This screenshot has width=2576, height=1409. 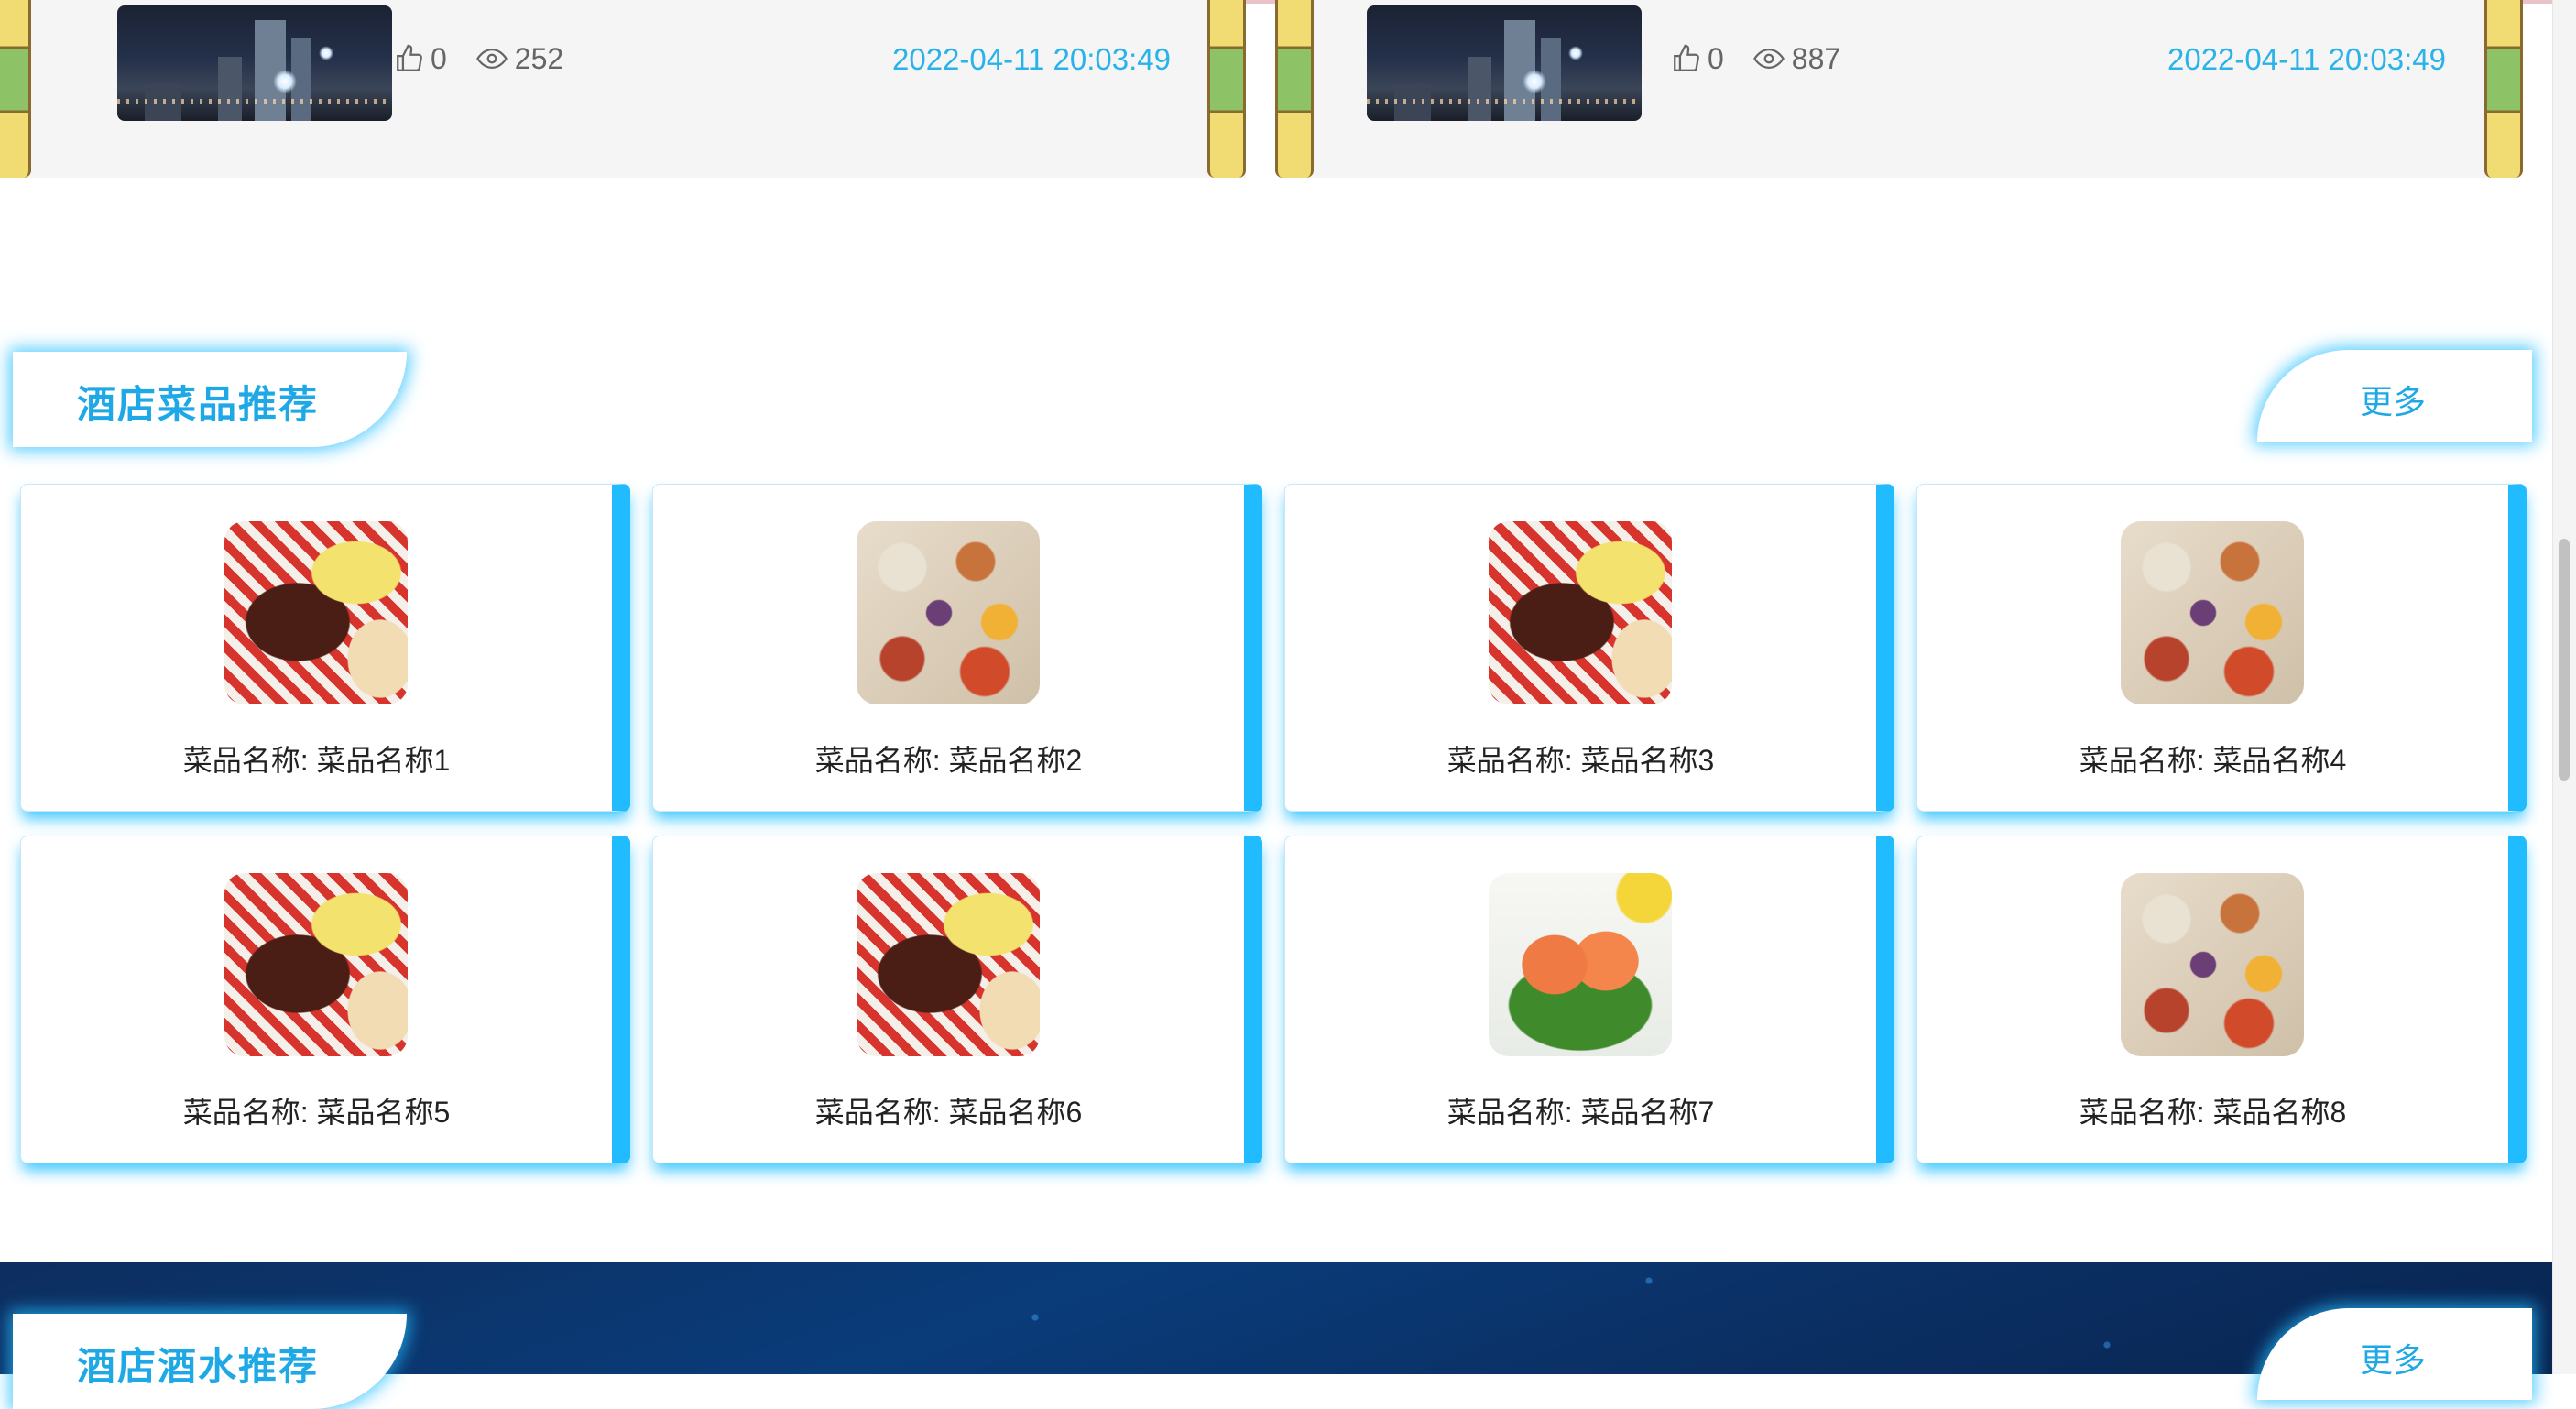 What do you see at coordinates (1581, 760) in the screenshot?
I see `dish-name: 菜品名称: 菜品名称3` at bounding box center [1581, 760].